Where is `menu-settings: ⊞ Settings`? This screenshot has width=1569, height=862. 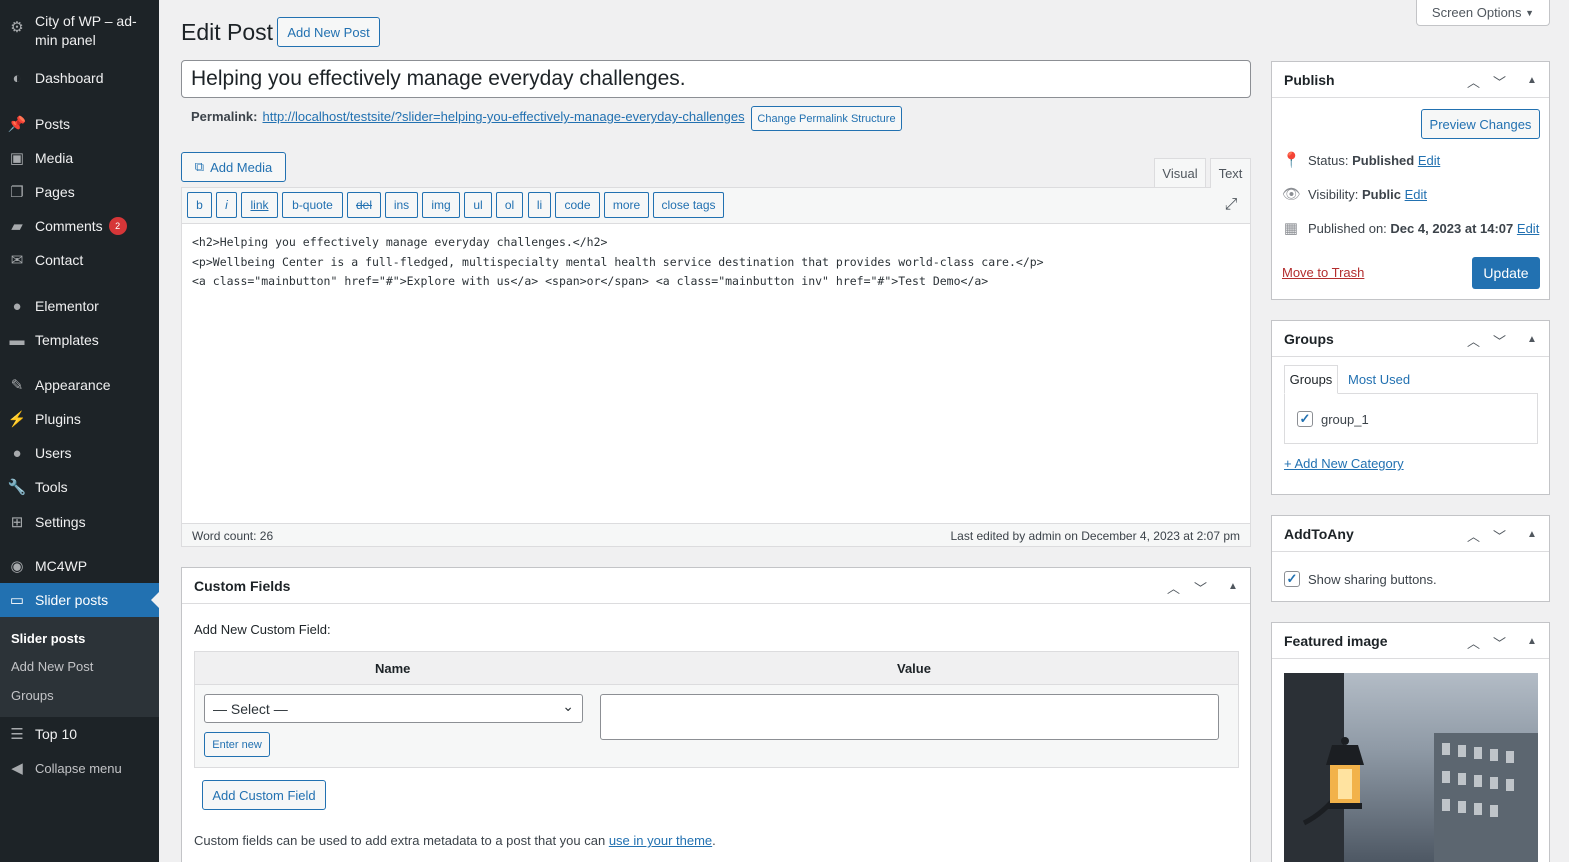
menu-settings: ⊞ Settings is located at coordinates (79, 522).